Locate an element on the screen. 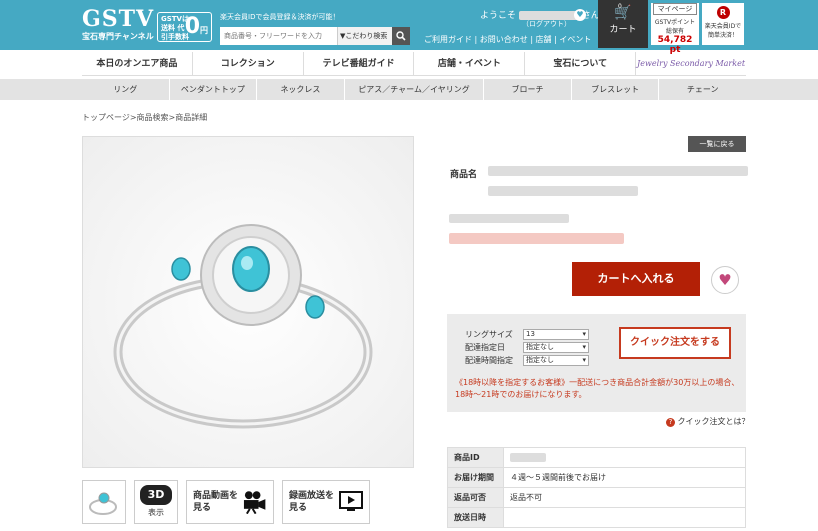 Image resolution: width=818 pixels, height=531 pixels. points-label: GSTVポイント 総保有 is located at coordinates (675, 27).